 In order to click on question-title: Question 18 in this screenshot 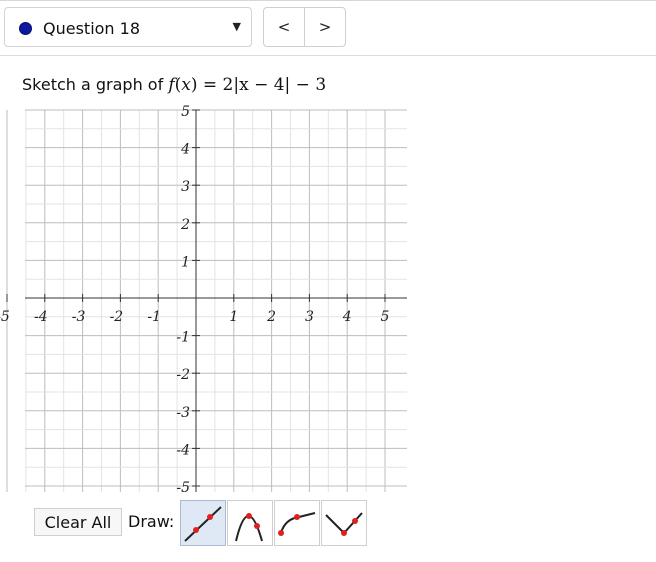, I will do `click(92, 28)`.